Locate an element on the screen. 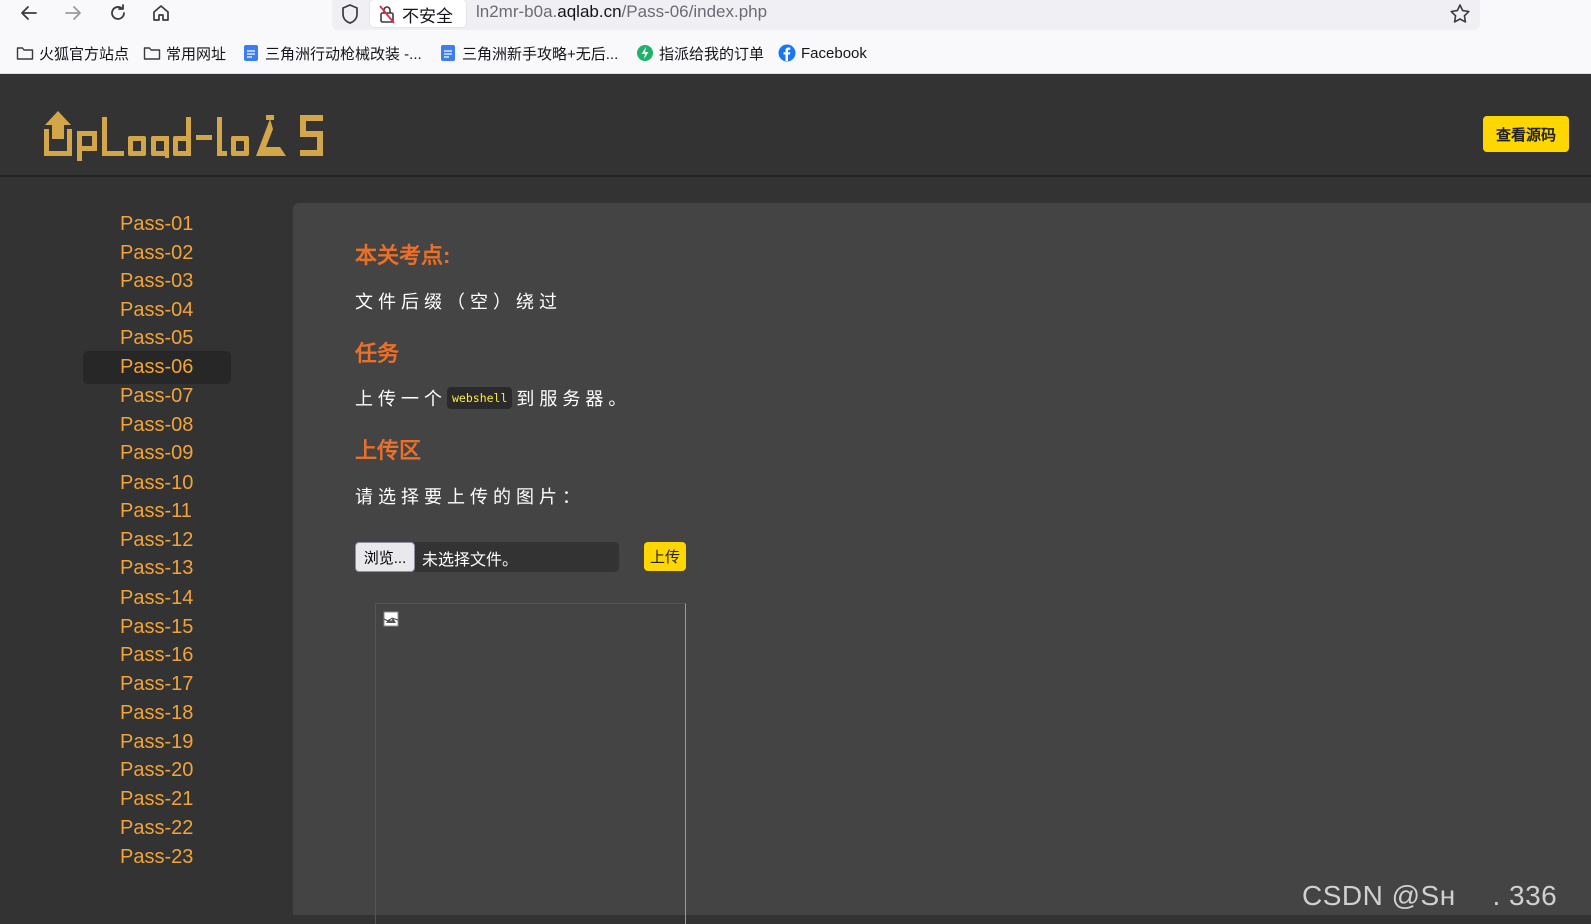  bookmark-common-sites: 常用网址 is located at coordinates (184, 53).